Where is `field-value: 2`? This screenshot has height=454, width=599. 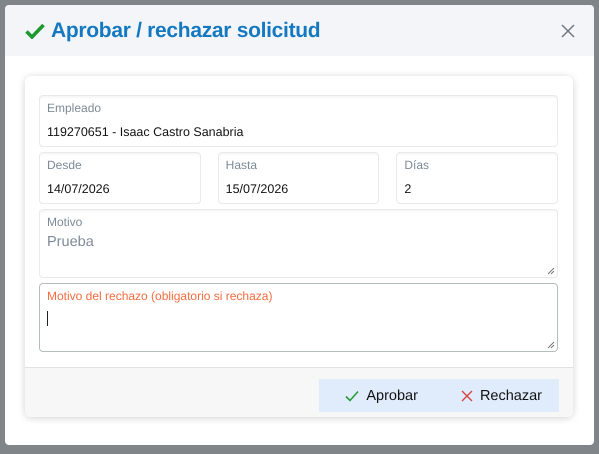 field-value: 2 is located at coordinates (408, 189).